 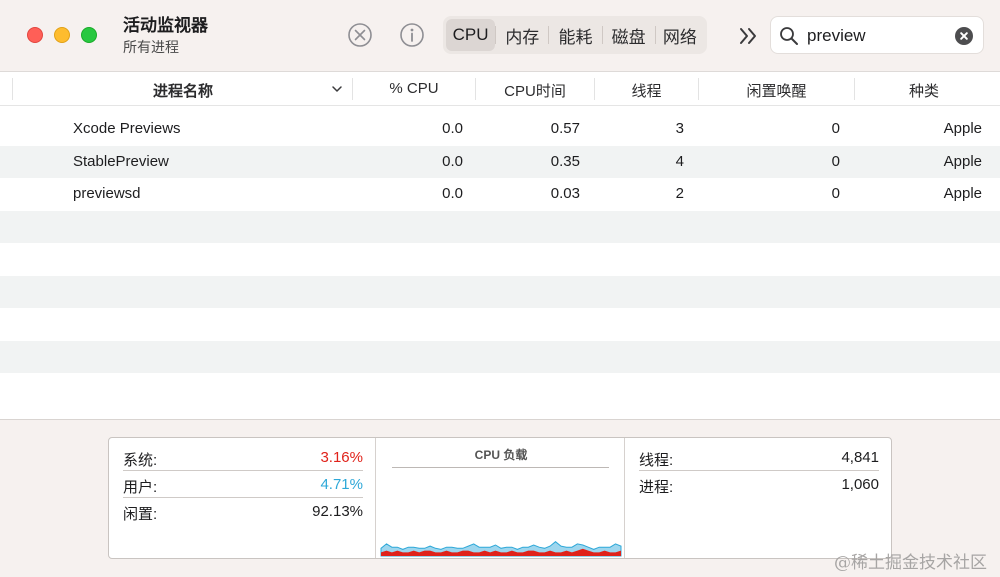 What do you see at coordinates (565, 161) in the screenshot?
I see `cpu-time: 0.35` at bounding box center [565, 161].